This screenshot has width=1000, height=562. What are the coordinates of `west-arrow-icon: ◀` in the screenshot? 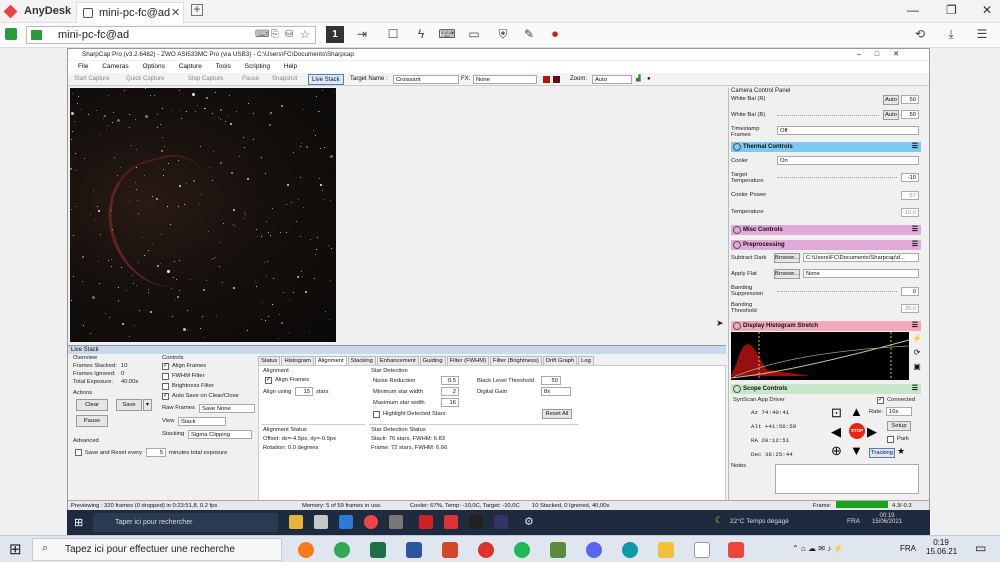 It's located at (836, 431).